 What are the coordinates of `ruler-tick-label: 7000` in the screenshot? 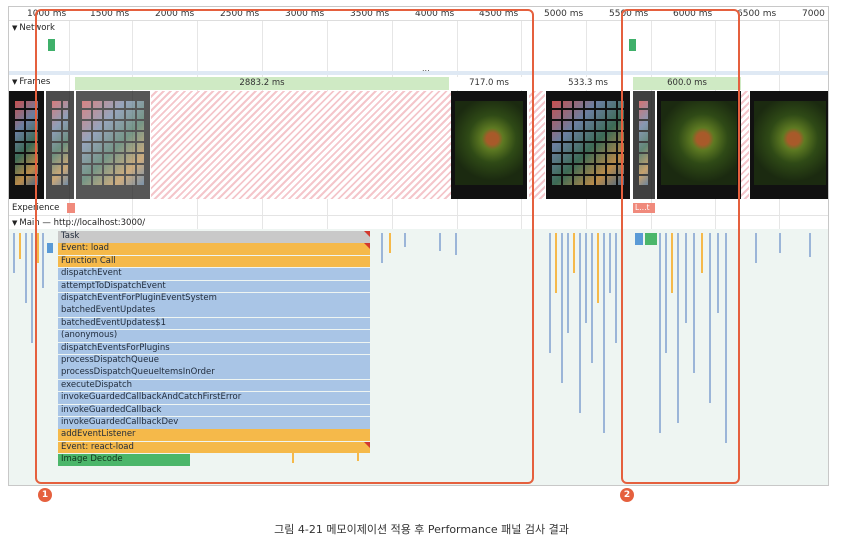 It's located at (813, 14).